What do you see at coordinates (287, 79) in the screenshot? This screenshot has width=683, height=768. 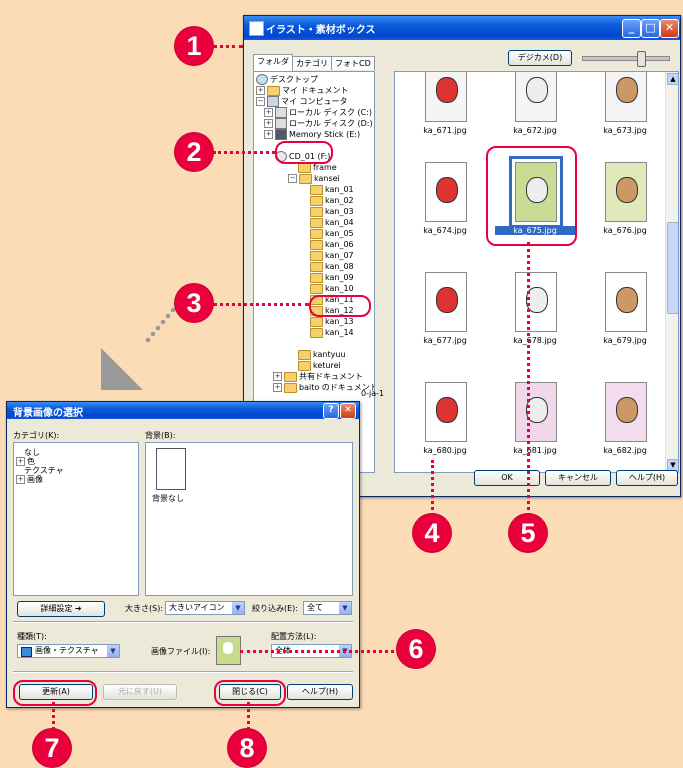 I see `tree-item-desktop: デスクトップ` at bounding box center [287, 79].